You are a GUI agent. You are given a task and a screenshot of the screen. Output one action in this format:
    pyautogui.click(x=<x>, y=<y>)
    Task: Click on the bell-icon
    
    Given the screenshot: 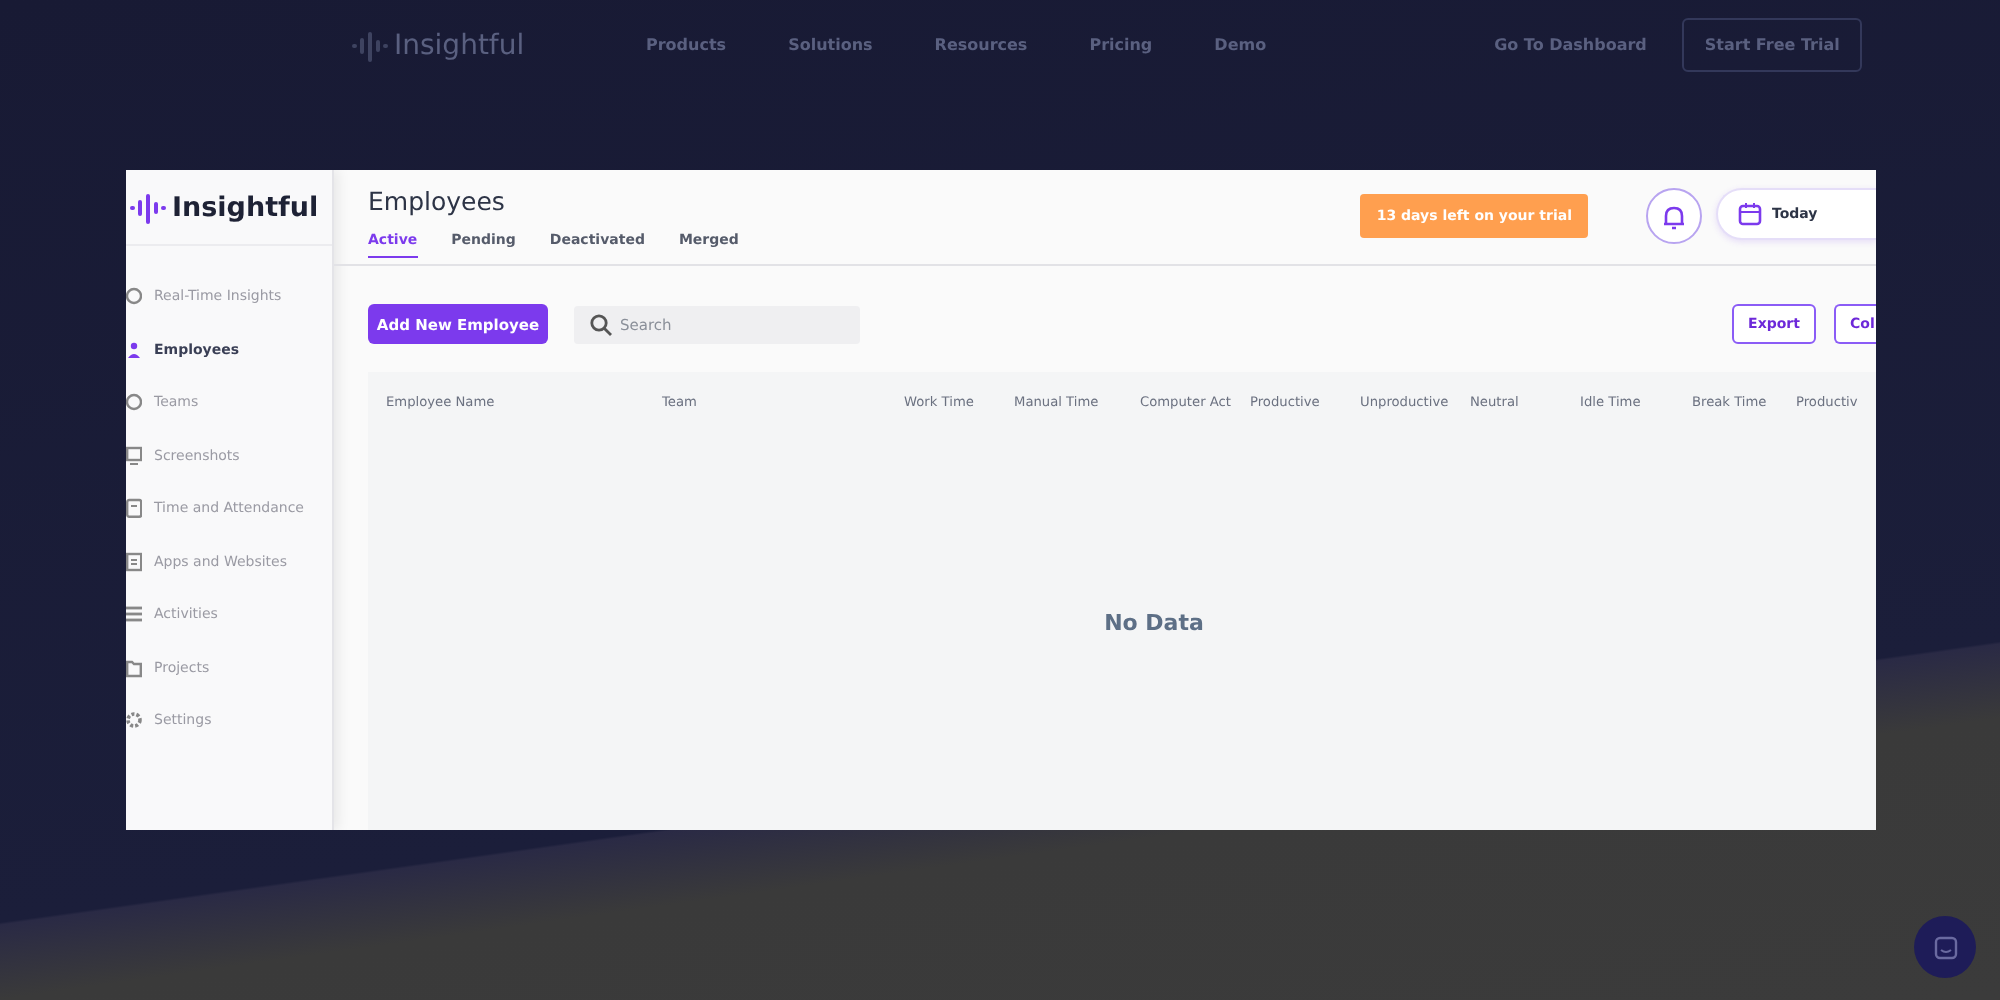 What is the action you would take?
    pyautogui.click(x=1674, y=216)
    